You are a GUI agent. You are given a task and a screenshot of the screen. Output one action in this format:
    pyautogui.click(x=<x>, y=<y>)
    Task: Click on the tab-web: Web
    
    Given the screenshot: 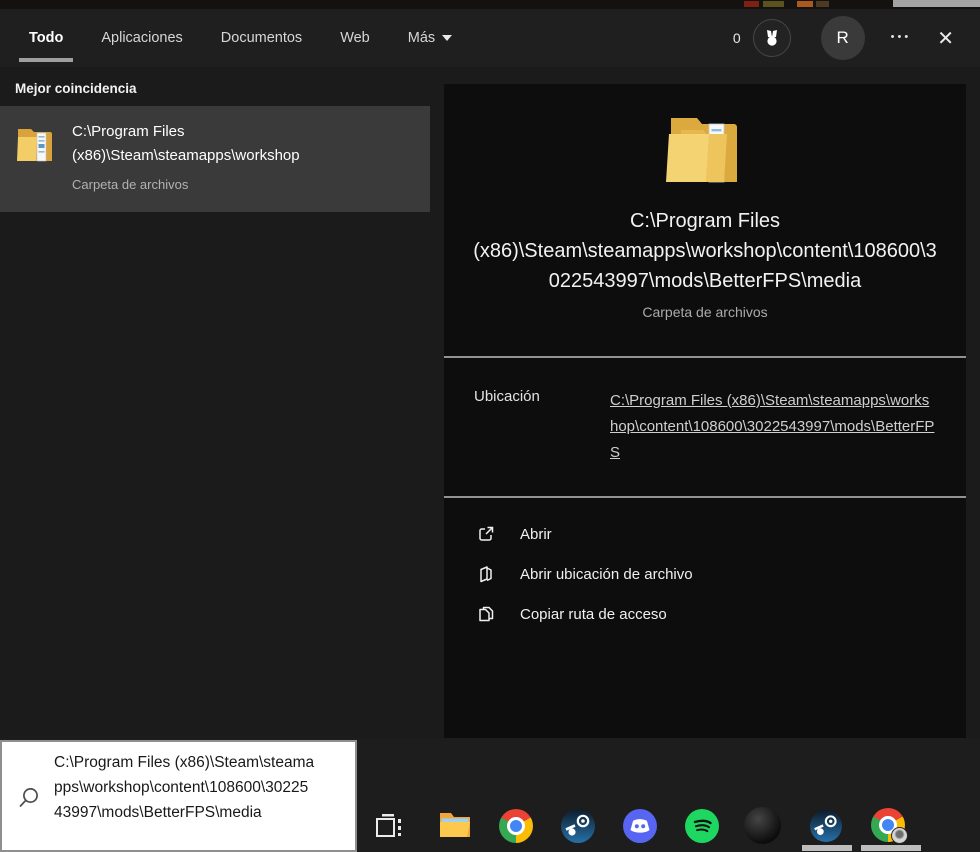 What is the action you would take?
    pyautogui.click(x=355, y=38)
    